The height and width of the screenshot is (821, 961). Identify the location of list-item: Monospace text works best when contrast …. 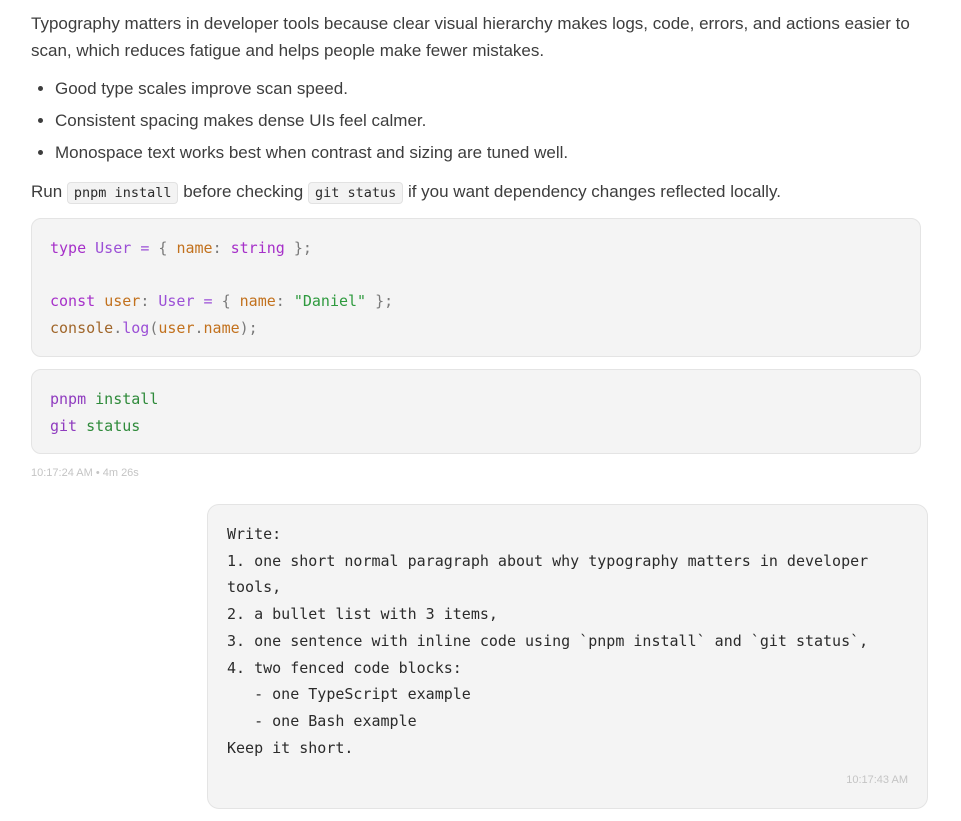
(299, 157).